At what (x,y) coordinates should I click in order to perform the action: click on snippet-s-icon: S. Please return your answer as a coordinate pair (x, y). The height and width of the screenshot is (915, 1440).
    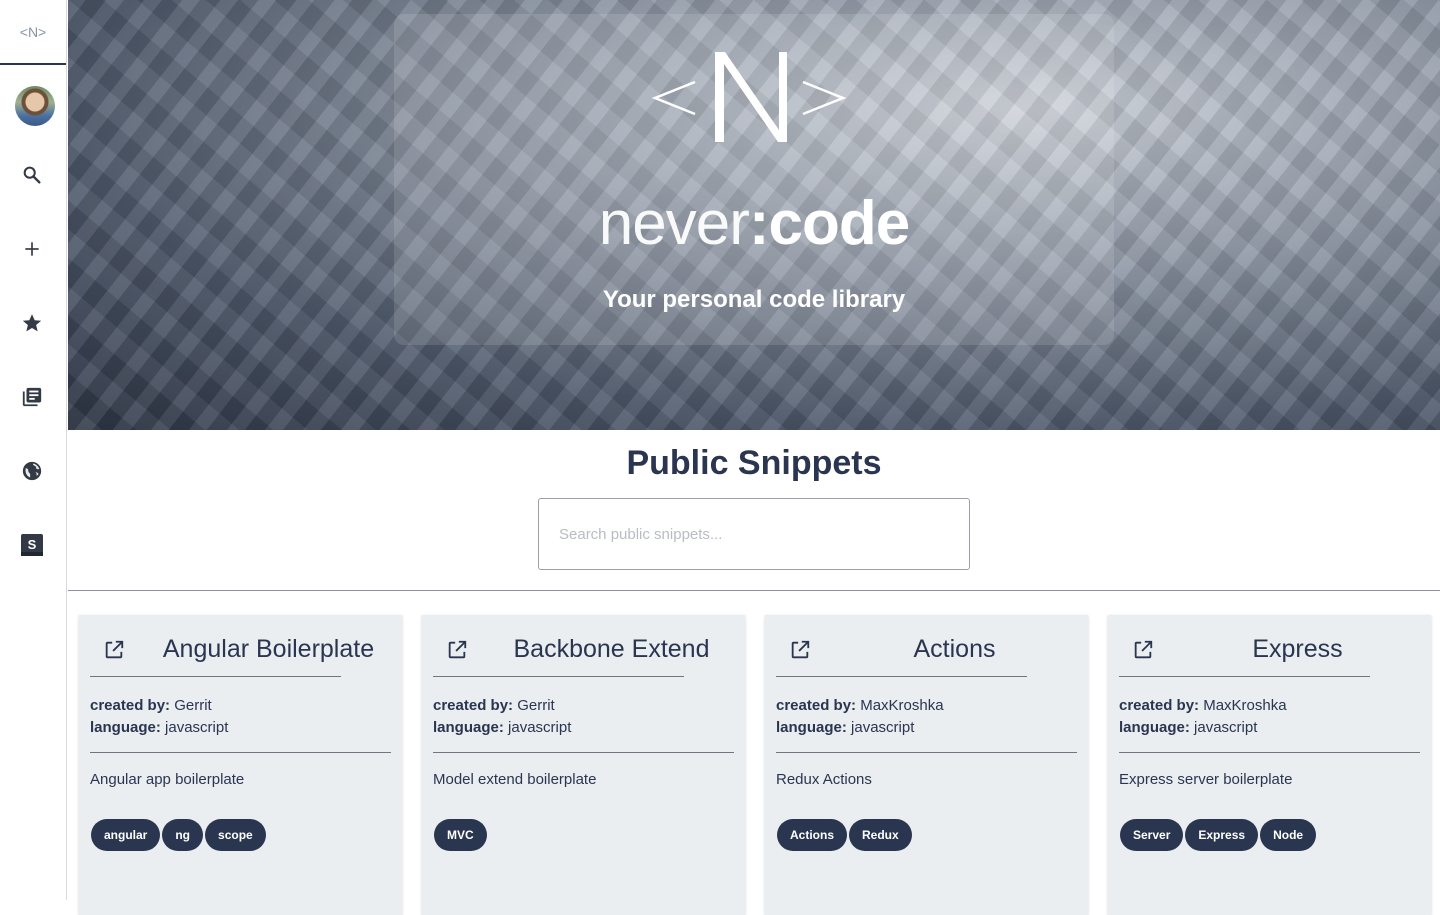
    Looking at the image, I should click on (32, 545).